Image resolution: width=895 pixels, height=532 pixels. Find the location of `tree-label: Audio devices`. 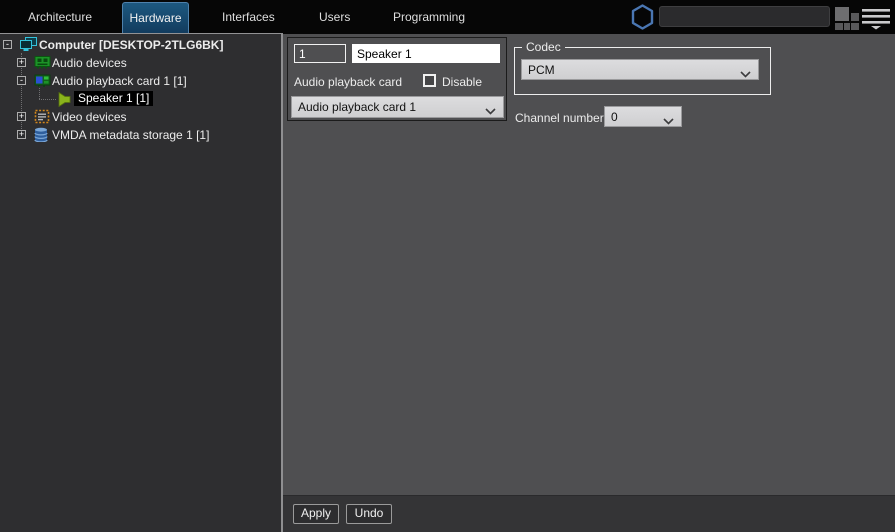

tree-label: Audio devices is located at coordinates (89, 63).